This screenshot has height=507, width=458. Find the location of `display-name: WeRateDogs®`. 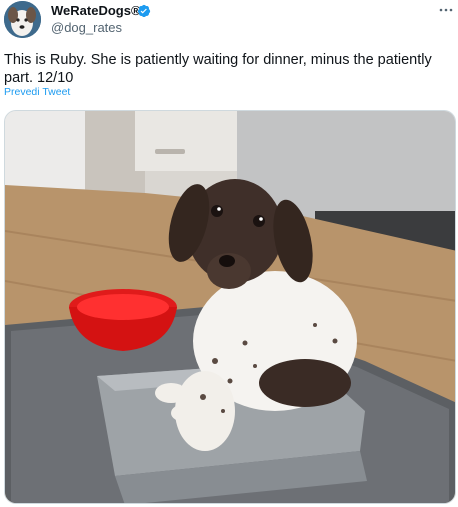

display-name: WeRateDogs® is located at coordinates (96, 10).